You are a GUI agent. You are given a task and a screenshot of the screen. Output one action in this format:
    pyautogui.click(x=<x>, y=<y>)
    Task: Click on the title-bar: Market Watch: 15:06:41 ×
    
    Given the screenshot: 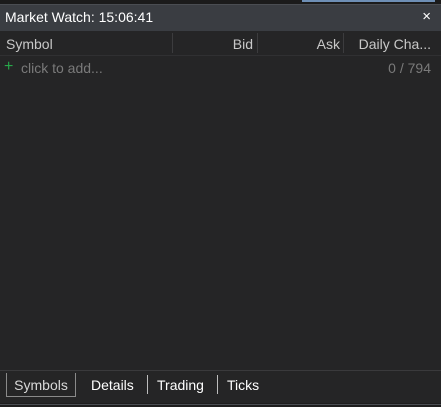 What is the action you would take?
    pyautogui.click(x=220, y=17)
    